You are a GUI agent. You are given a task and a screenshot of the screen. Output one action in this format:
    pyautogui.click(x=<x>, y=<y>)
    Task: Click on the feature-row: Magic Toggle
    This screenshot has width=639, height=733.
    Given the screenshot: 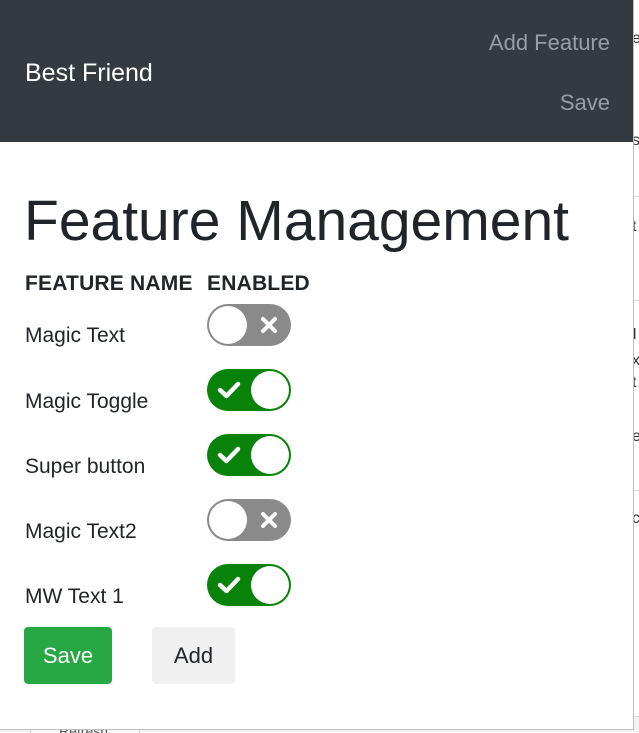 What is the action you would take?
    pyautogui.click(x=316, y=399)
    